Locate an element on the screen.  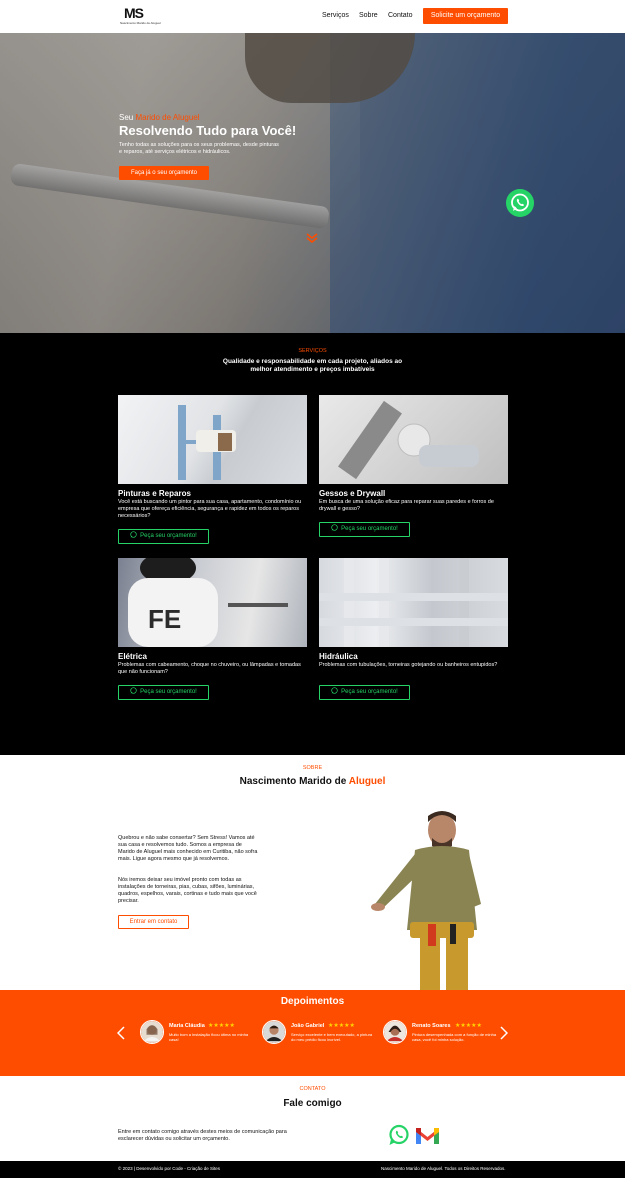
service-quote-button-gessos: Peça seu orçamento! is located at coordinates (364, 529).